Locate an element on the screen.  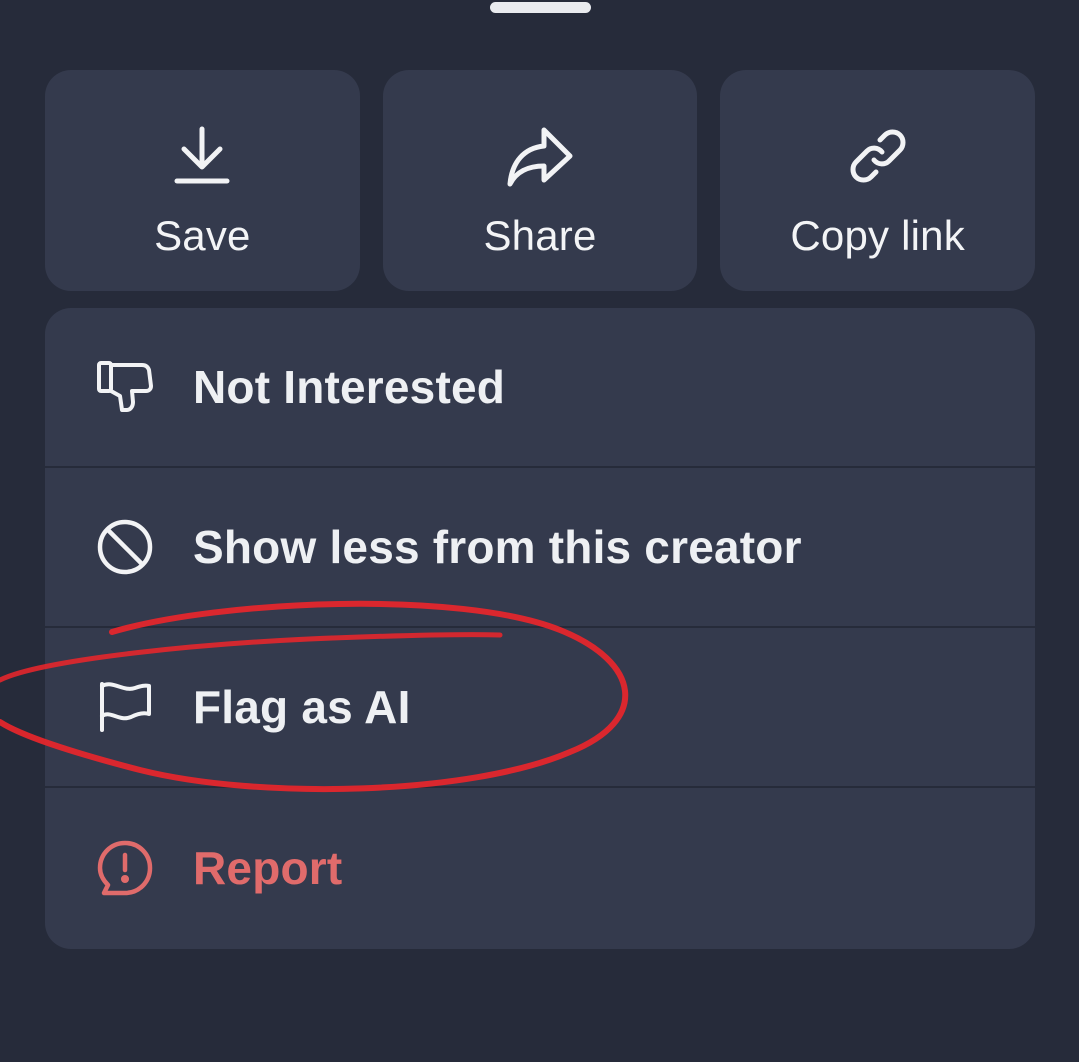
copy-link-label: Copy link is located at coordinates (877, 235).